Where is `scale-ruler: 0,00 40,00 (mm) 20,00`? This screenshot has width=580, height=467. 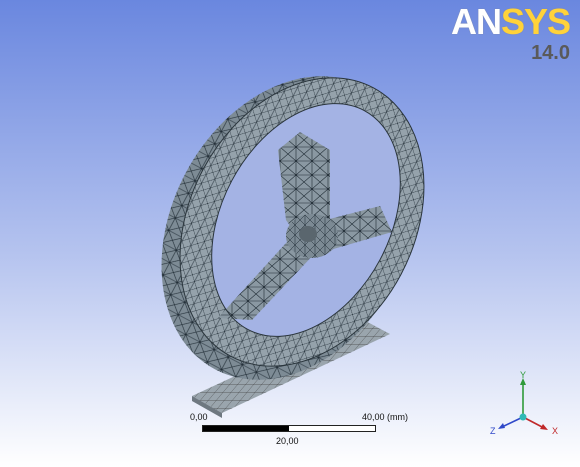
scale-ruler: 0,00 40,00 (mm) 20,00 is located at coordinates (305, 432).